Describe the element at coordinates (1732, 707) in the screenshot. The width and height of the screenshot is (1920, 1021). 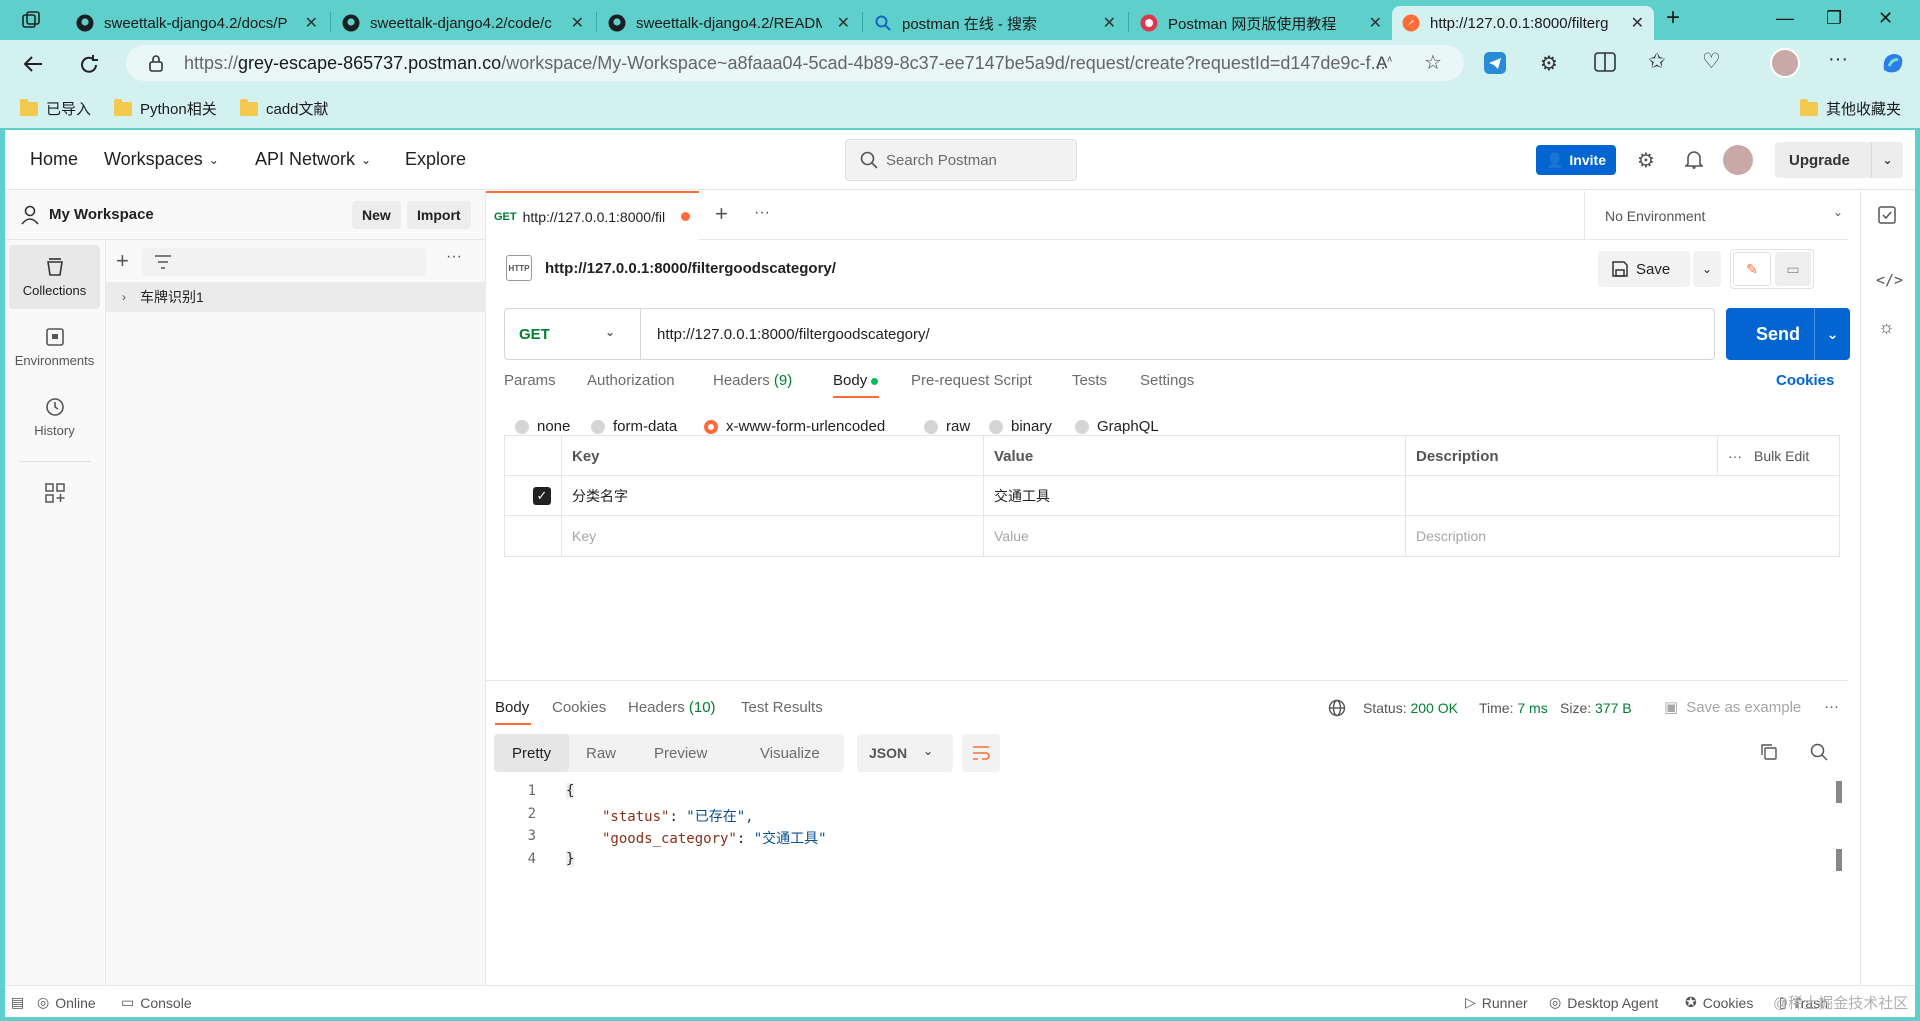
I see `save-as-example-button: ▣ Save as example` at that location.